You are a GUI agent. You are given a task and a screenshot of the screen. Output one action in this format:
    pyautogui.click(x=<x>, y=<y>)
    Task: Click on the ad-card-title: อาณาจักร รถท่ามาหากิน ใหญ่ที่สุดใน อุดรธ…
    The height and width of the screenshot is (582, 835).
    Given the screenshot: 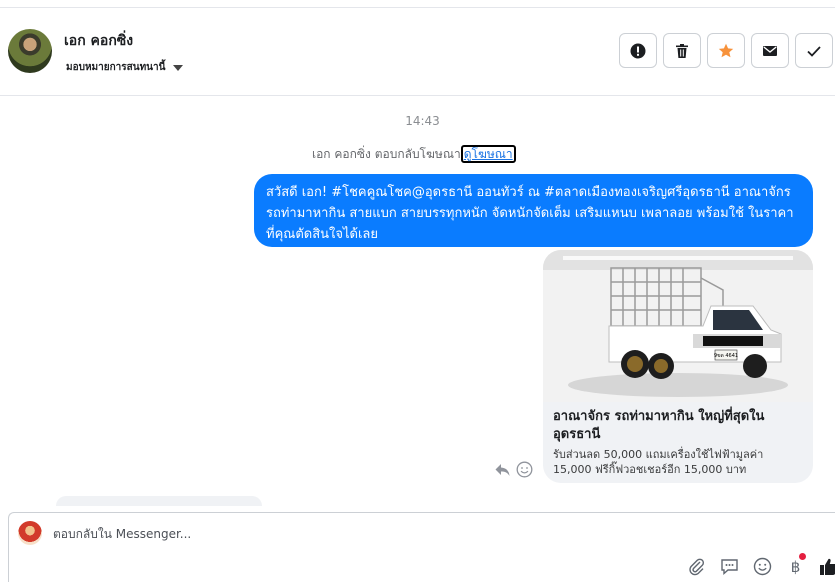 What is the action you would take?
    pyautogui.click(x=659, y=425)
    